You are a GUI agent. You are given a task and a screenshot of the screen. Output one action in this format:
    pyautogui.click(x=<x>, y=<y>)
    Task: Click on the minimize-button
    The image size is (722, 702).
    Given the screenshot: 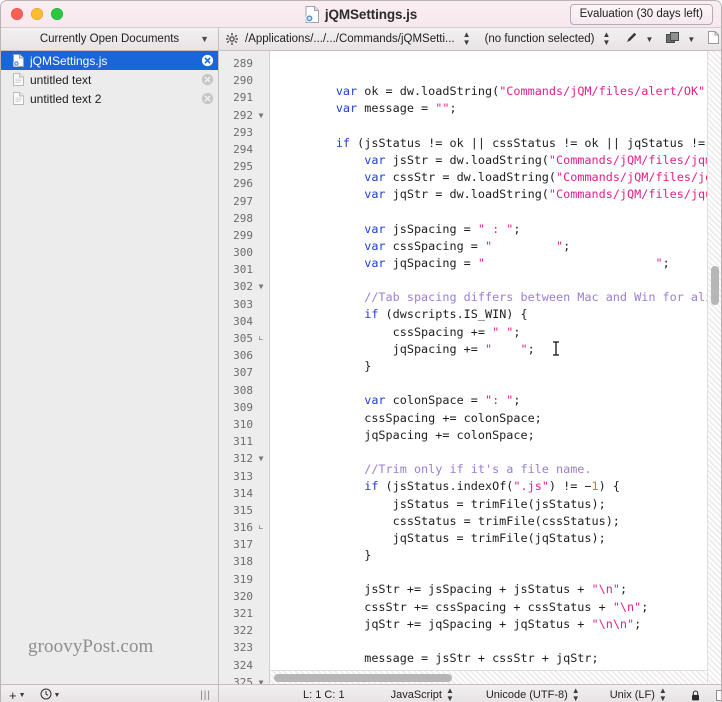 What is the action you would take?
    pyautogui.click(x=37, y=14)
    